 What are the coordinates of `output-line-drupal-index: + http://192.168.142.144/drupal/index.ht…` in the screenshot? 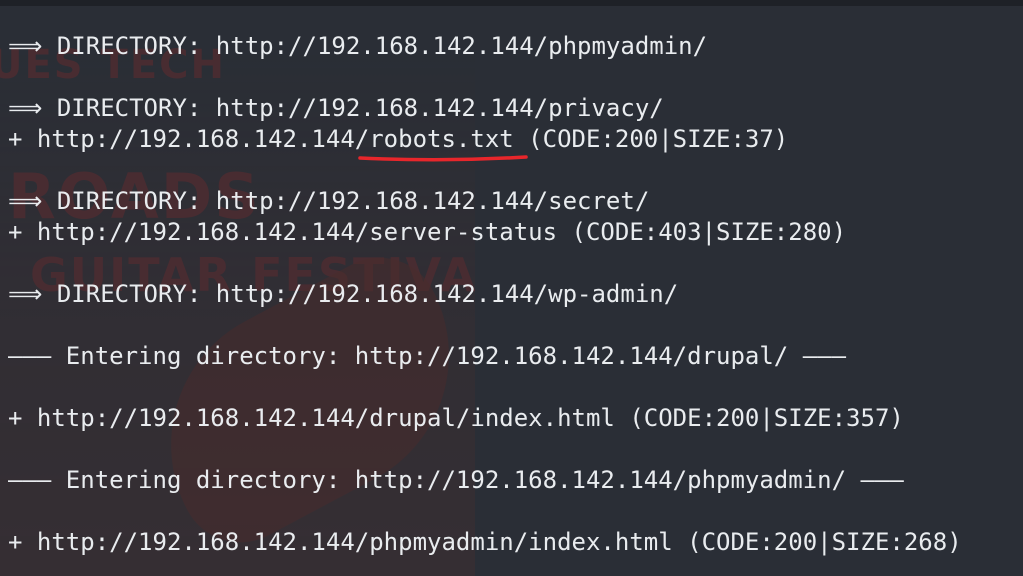 It's located at (456, 418).